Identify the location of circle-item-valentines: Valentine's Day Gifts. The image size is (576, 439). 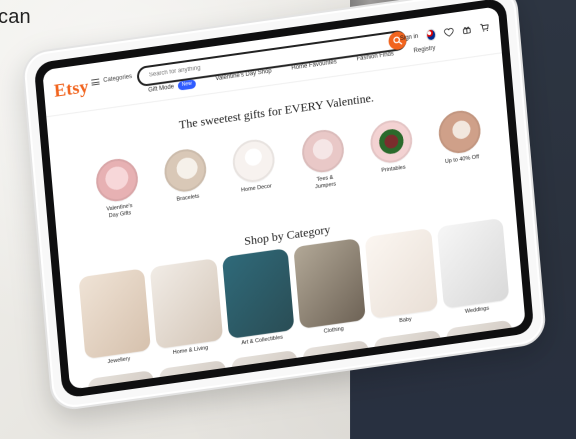
(117, 189).